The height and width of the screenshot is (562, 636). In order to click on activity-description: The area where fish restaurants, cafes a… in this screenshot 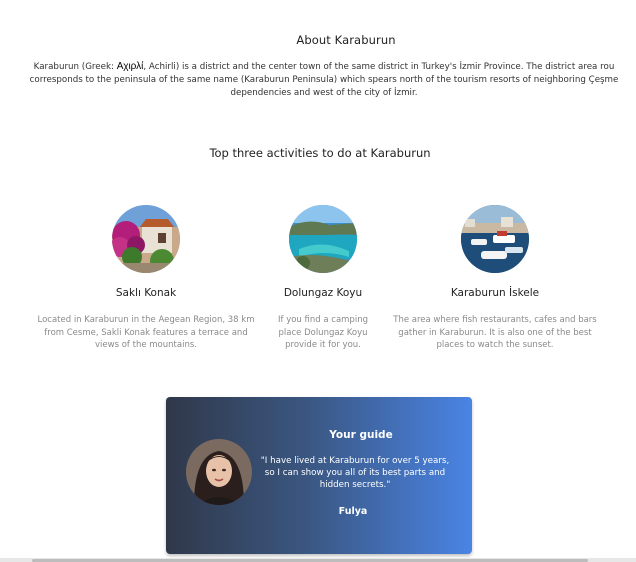, I will do `click(495, 332)`.